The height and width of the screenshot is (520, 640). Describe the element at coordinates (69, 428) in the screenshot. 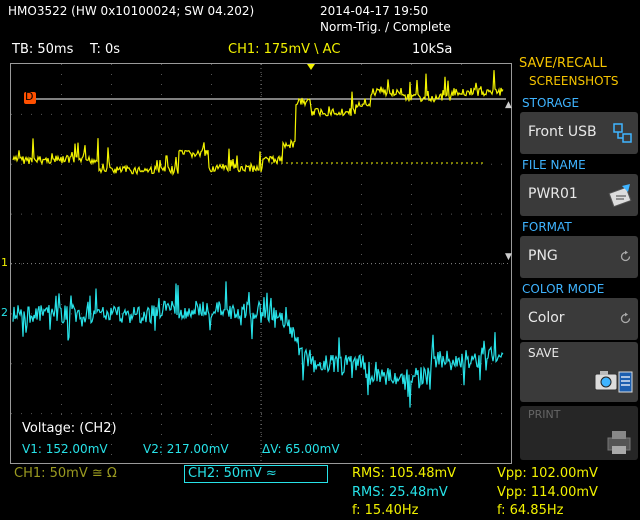

I see `cursor-title: Voltage: (CH2)` at that location.